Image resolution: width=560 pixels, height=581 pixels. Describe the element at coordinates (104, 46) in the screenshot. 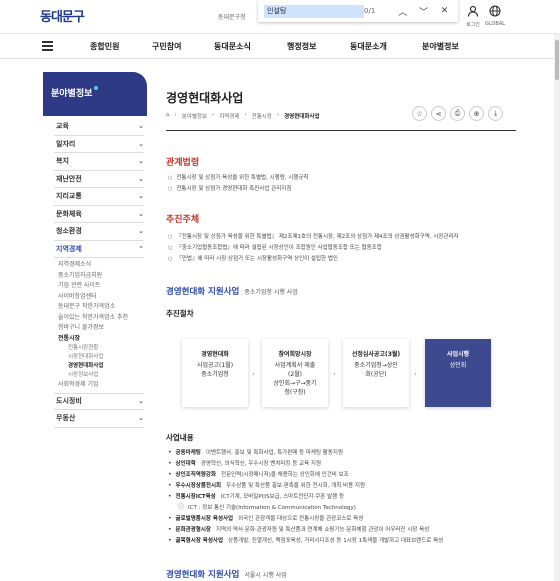

I see `nav-item-civil: 종합민원` at that location.